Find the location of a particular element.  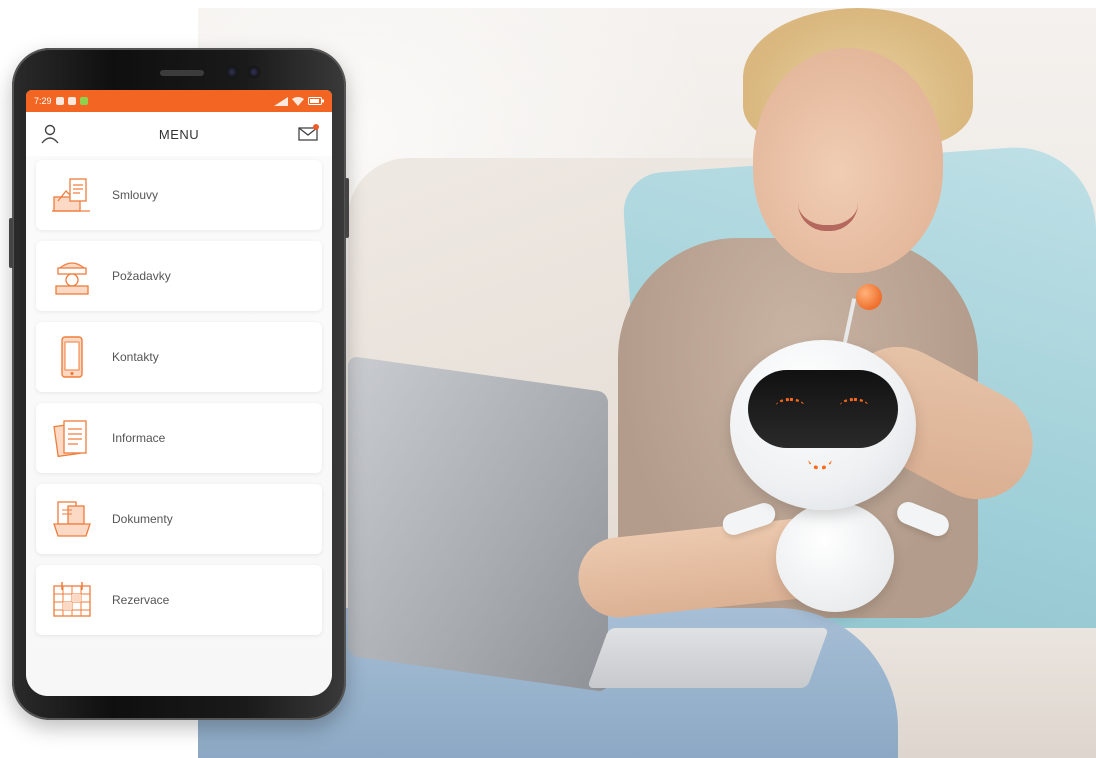

robot-right-eye is located at coordinates (854, 405).